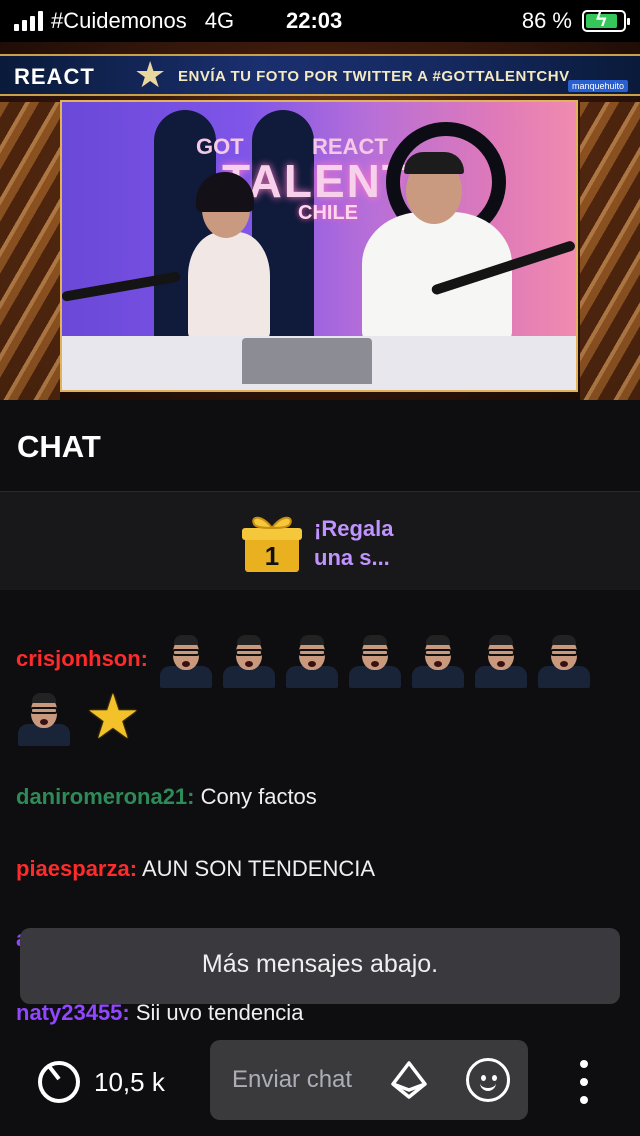 The height and width of the screenshot is (1136, 640). What do you see at coordinates (320, 446) in the screenshot?
I see `chat-header: CHAT` at bounding box center [320, 446].